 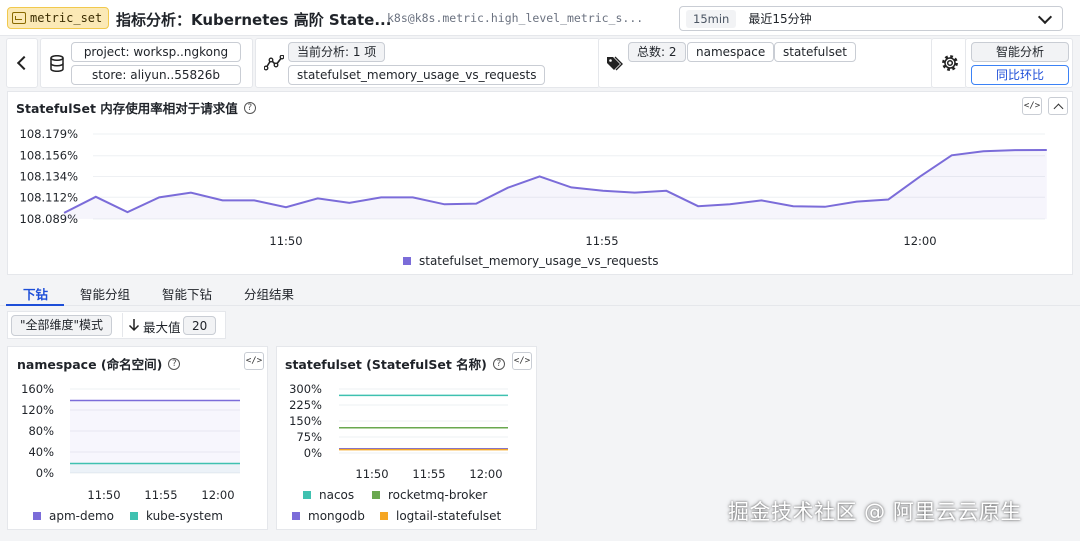 I want to click on dimension-box: 总数: 2 namespace statefulset, so click(x=765, y=63).